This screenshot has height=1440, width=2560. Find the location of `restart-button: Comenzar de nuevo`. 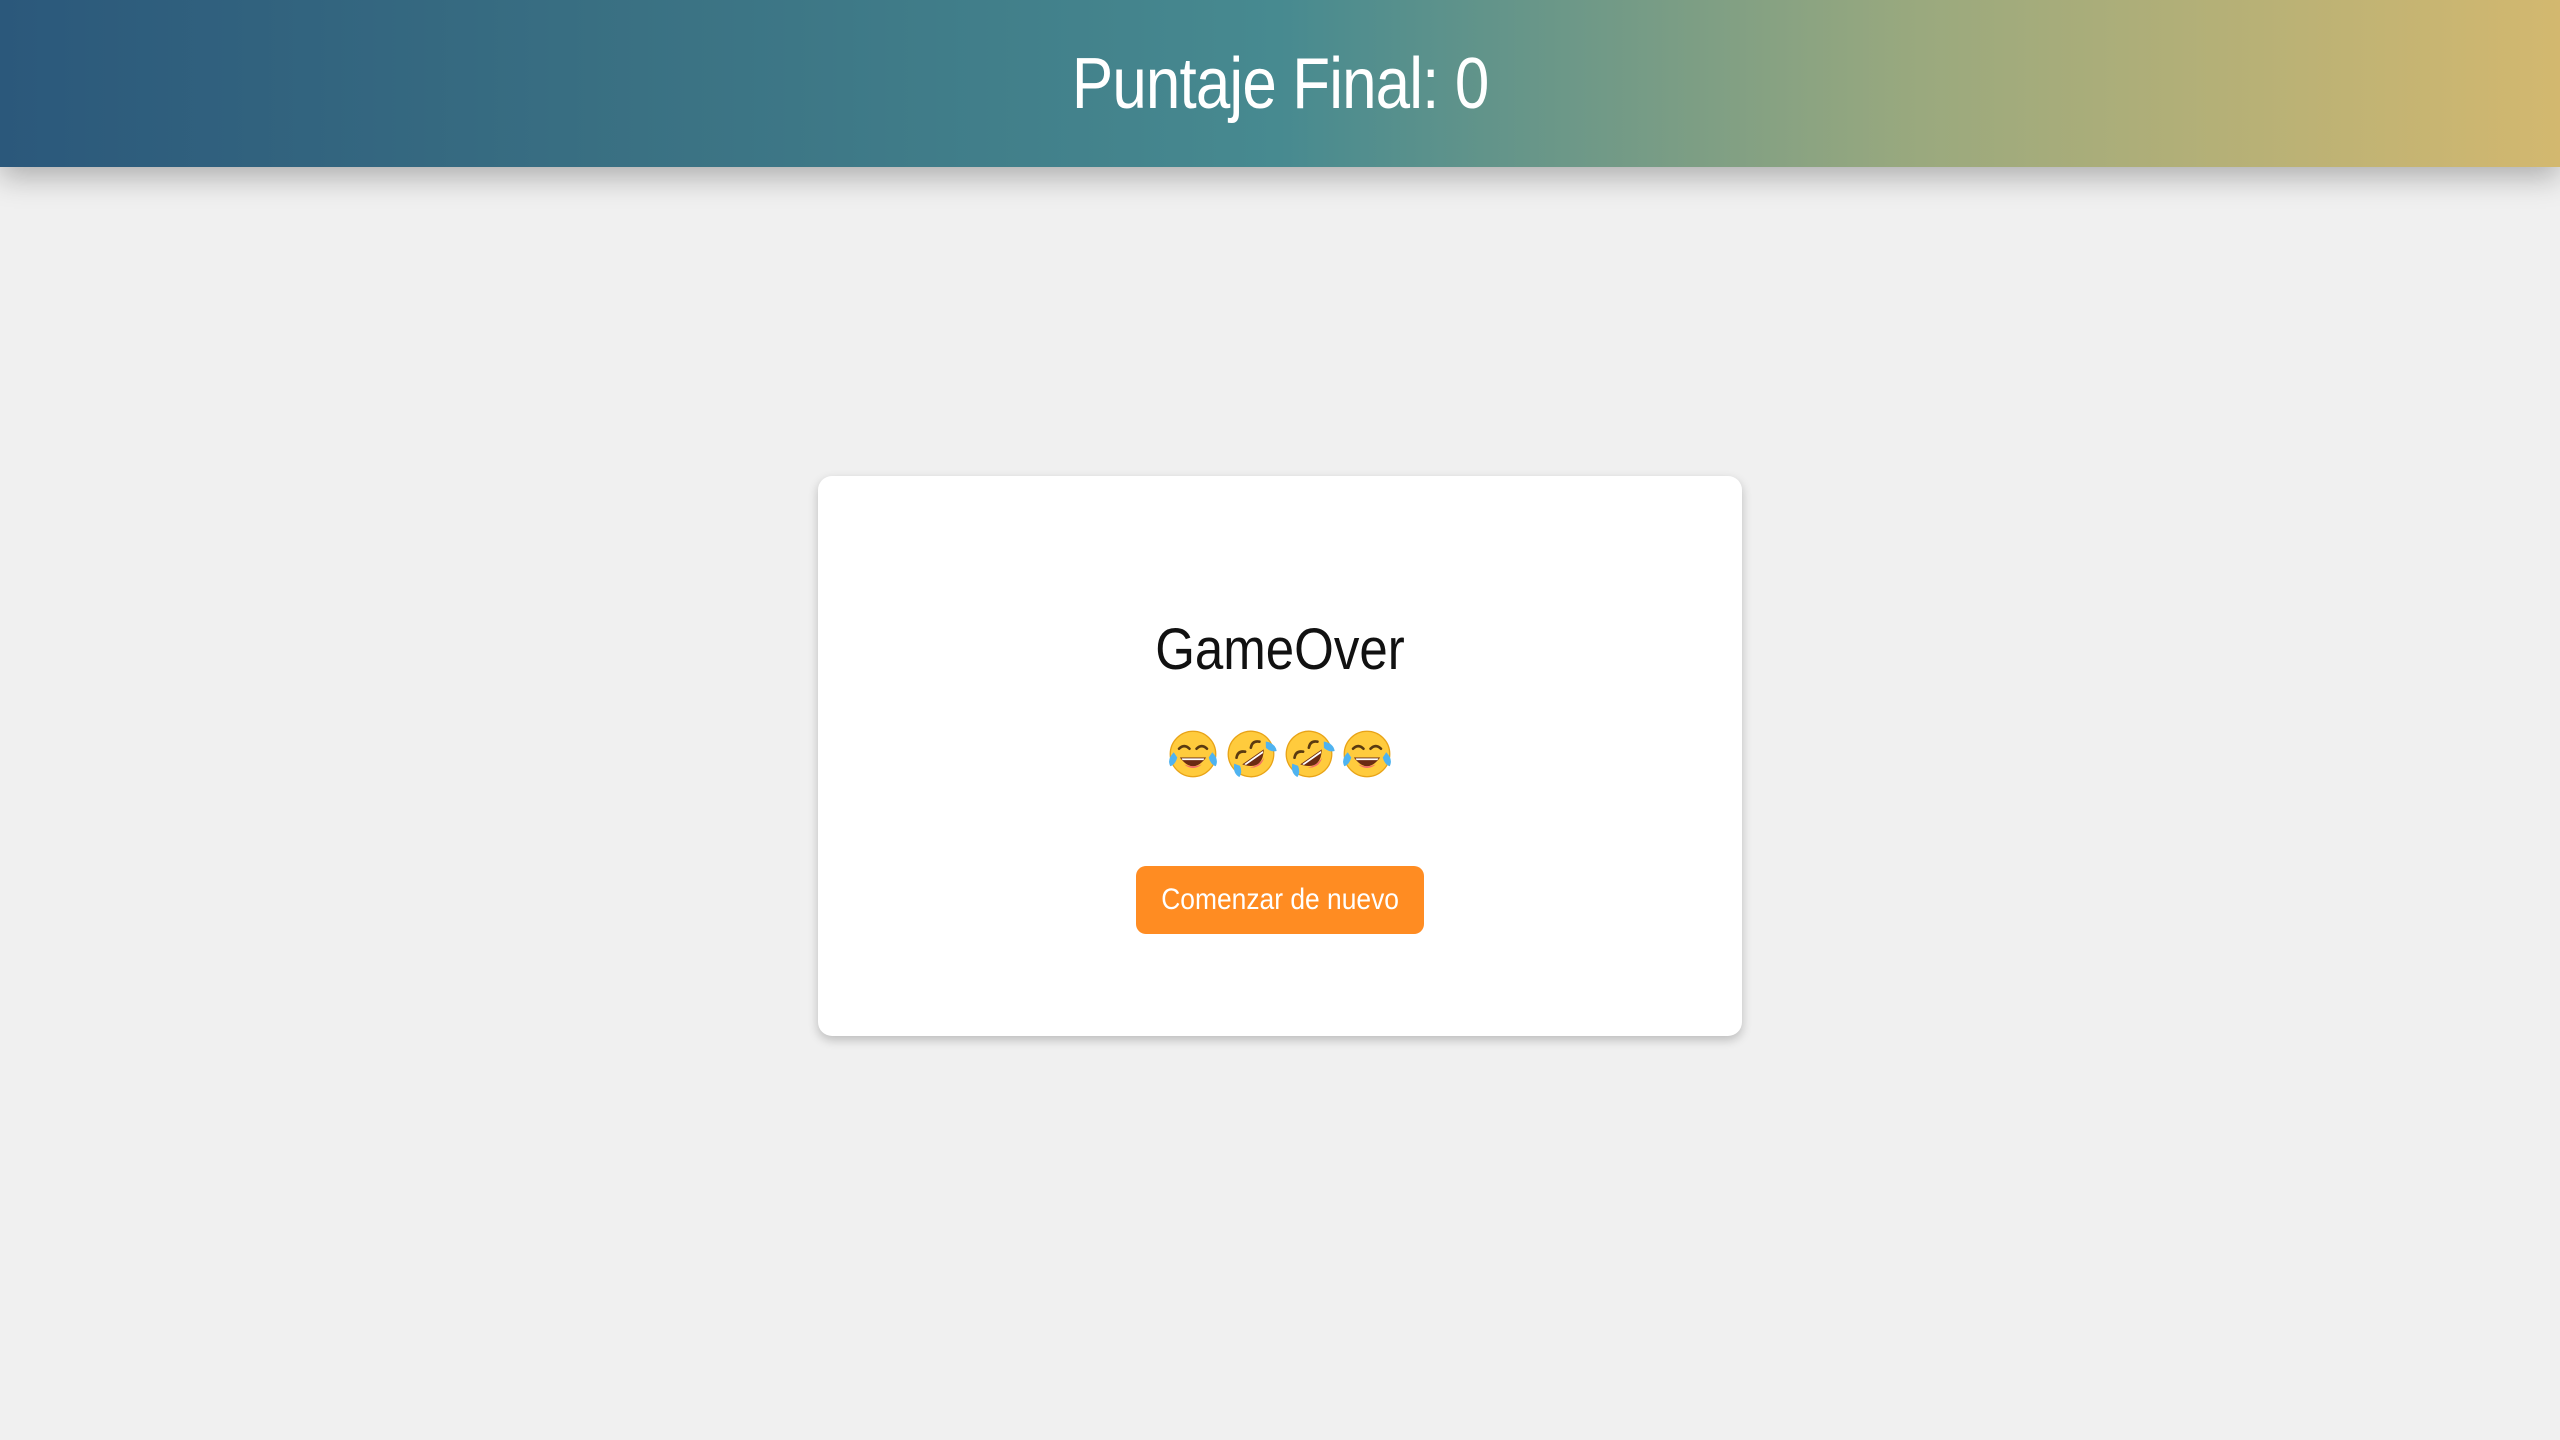

restart-button: Comenzar de nuevo is located at coordinates (1280, 900).